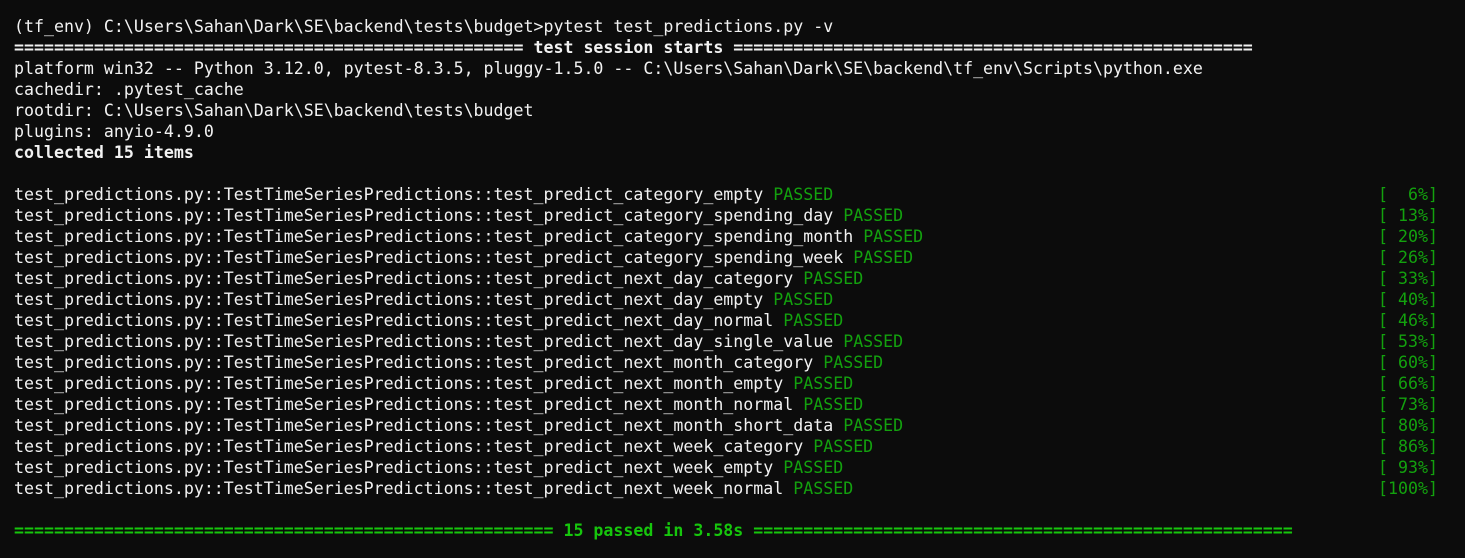 Image resolution: width=1465 pixels, height=558 pixels. What do you see at coordinates (1408, 236) in the screenshot?
I see `test-progress: [ 20%]` at bounding box center [1408, 236].